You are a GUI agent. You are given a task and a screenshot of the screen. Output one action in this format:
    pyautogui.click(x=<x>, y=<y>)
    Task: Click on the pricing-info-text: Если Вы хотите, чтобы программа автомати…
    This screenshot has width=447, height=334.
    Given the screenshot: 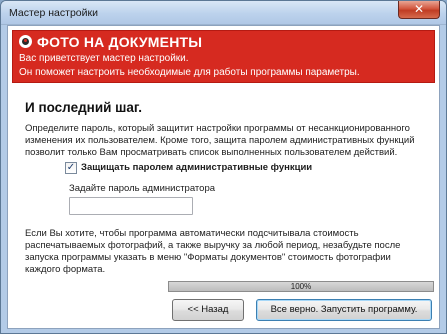 What is the action you would take?
    pyautogui.click(x=213, y=251)
    